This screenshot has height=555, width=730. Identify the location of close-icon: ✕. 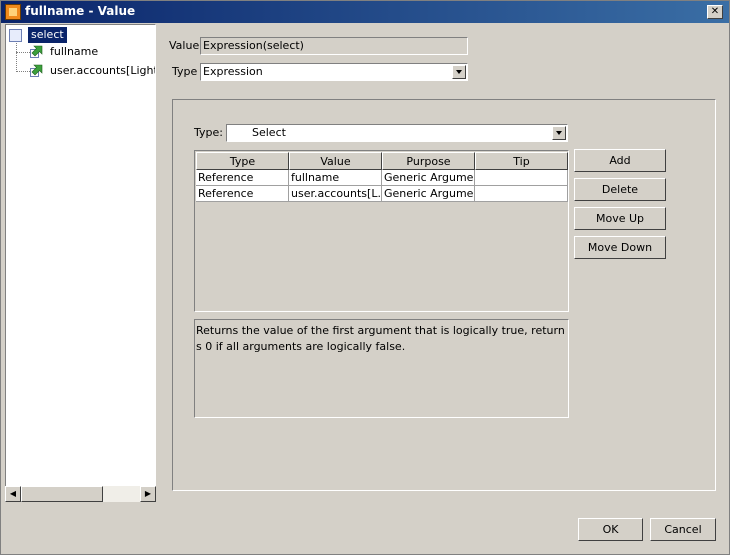
(715, 11).